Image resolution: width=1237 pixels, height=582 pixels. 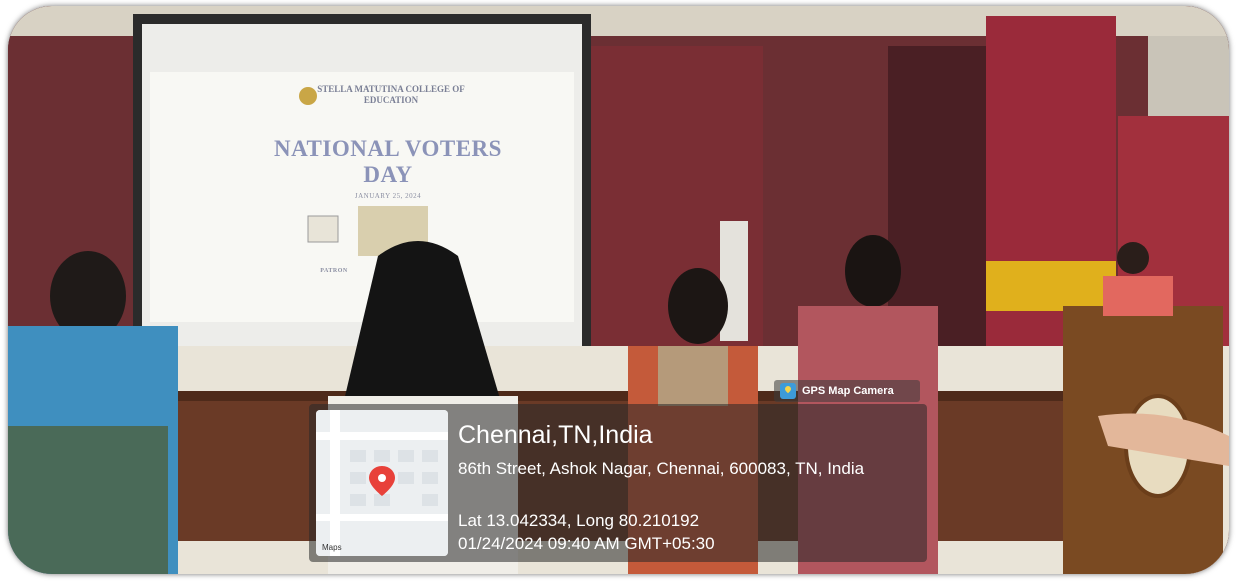 I want to click on gps-map-camera-icon, so click(x=788, y=391).